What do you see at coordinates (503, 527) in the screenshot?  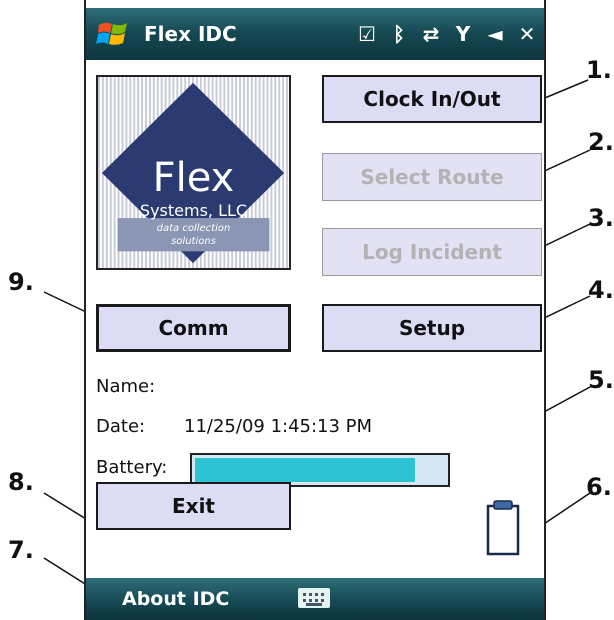 I see `clipboard-icon` at bounding box center [503, 527].